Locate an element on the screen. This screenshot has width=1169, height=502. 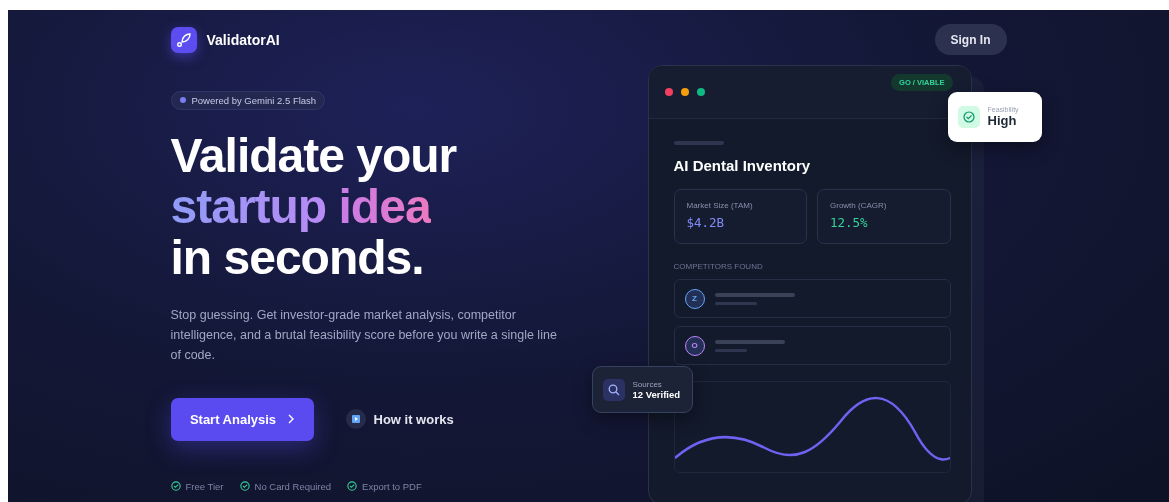
headline-text: in seconds. is located at coordinates (297, 257).